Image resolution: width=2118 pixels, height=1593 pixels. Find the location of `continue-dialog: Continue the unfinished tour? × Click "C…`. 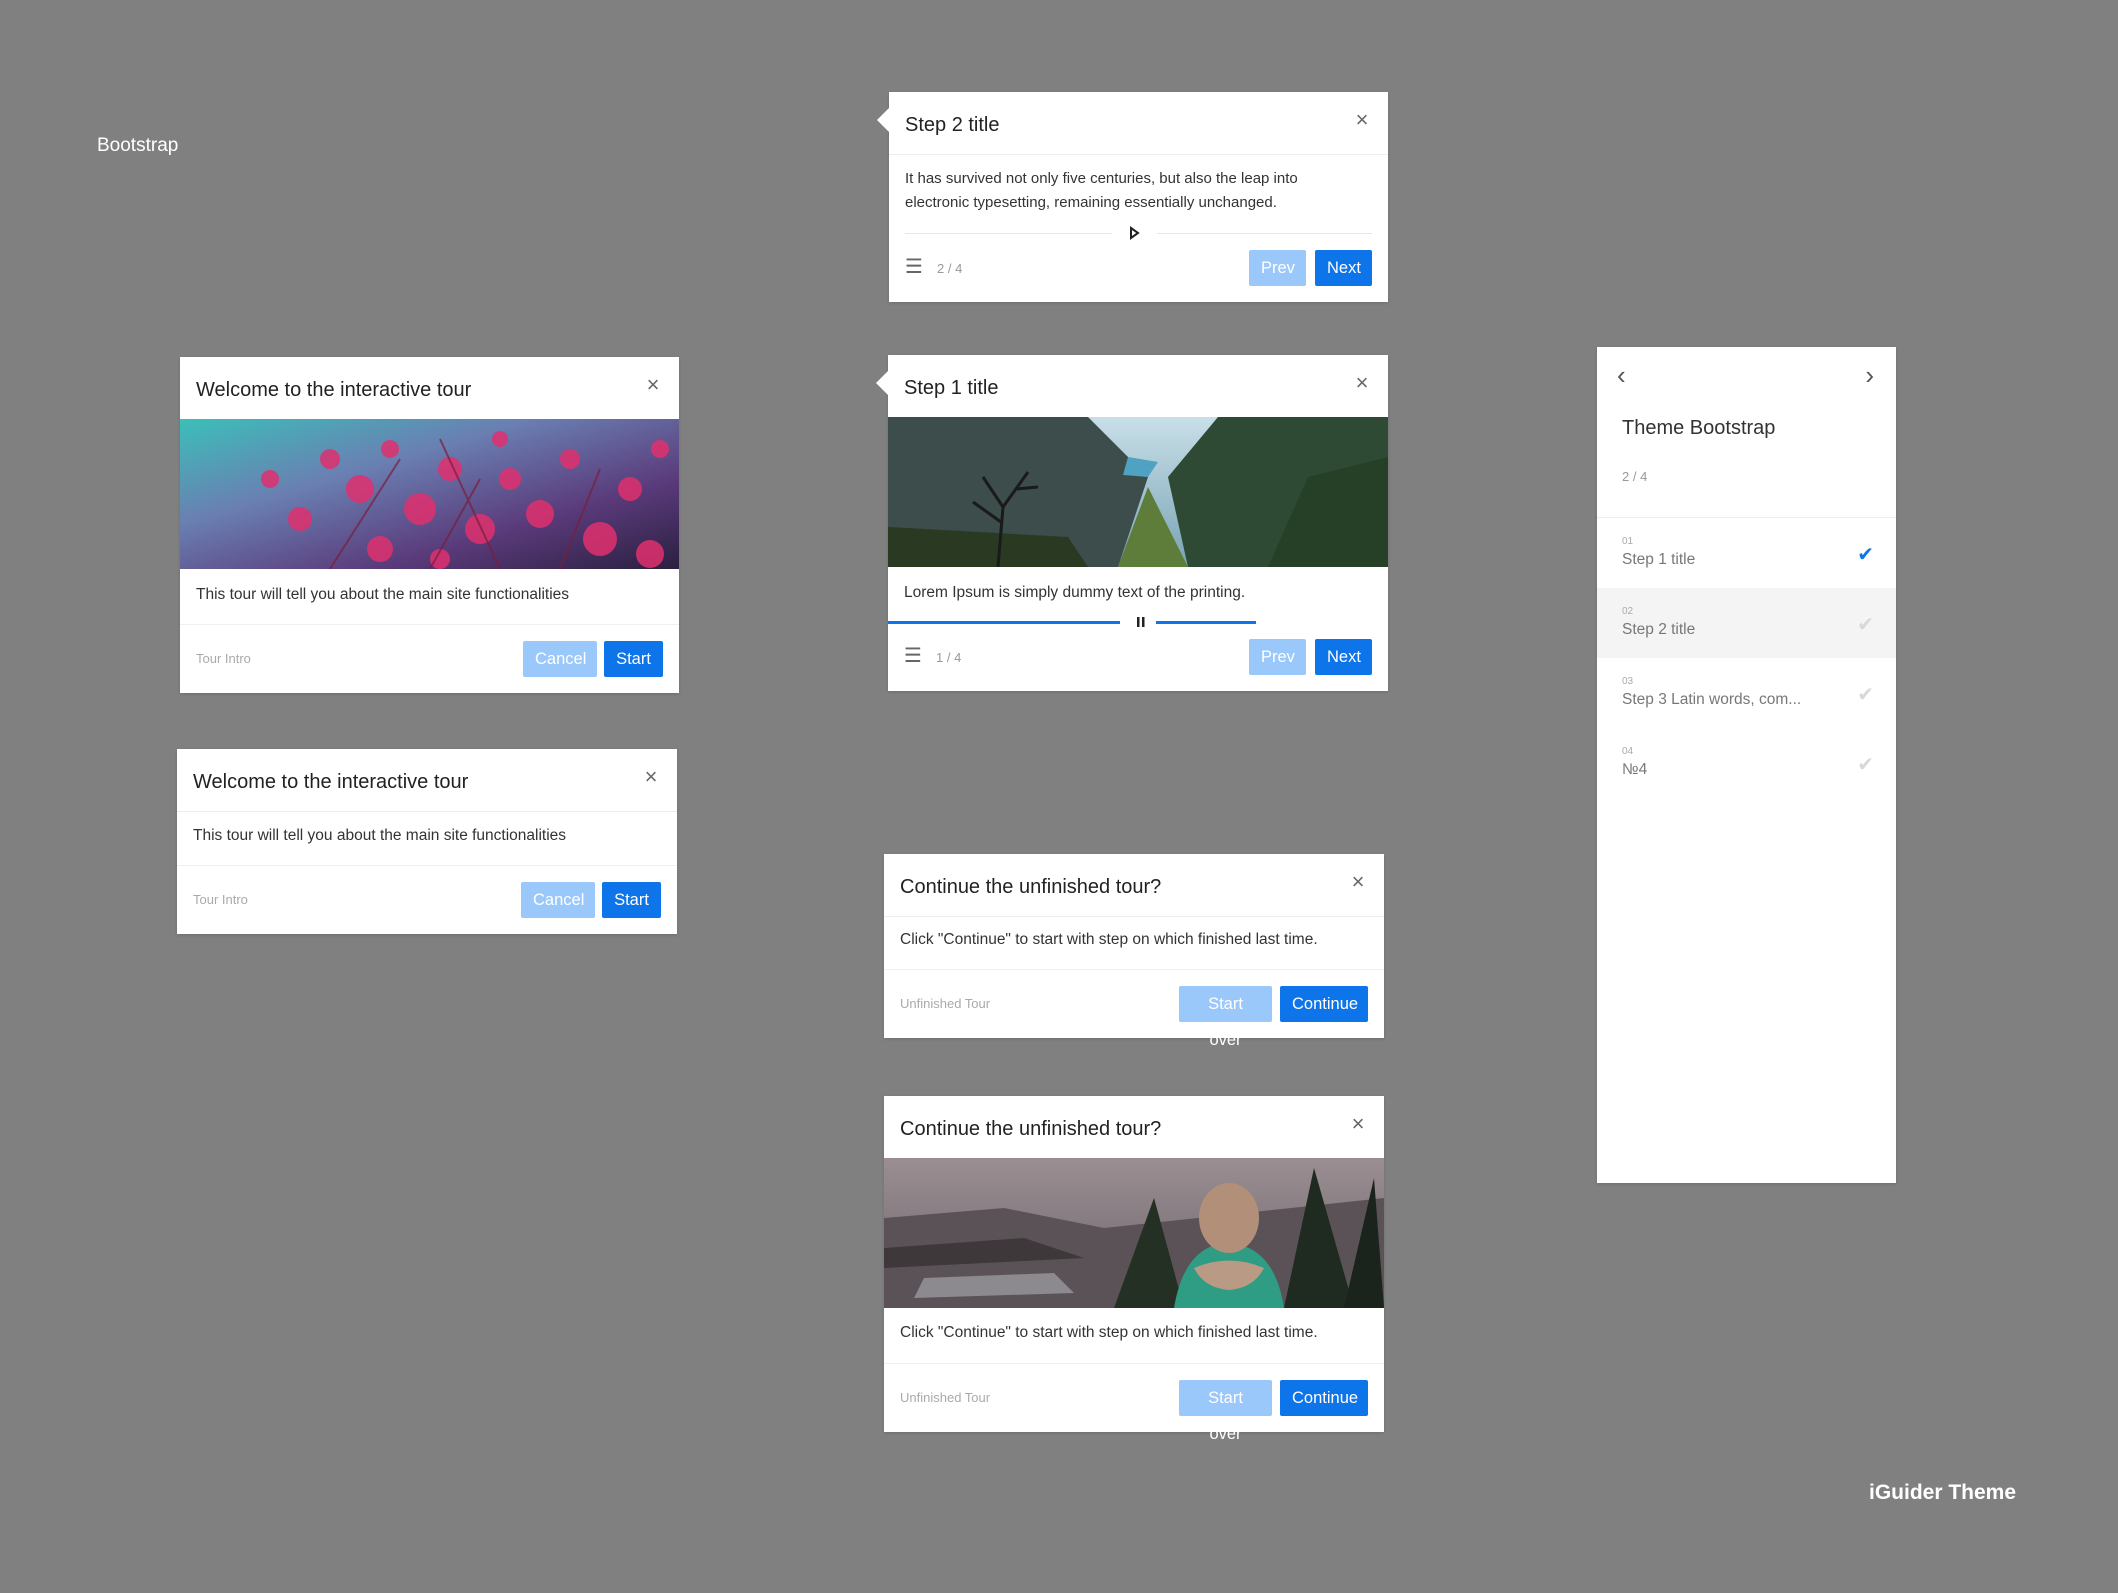

continue-dialog: Continue the unfinished tour? × Click "C… is located at coordinates (1134, 951).